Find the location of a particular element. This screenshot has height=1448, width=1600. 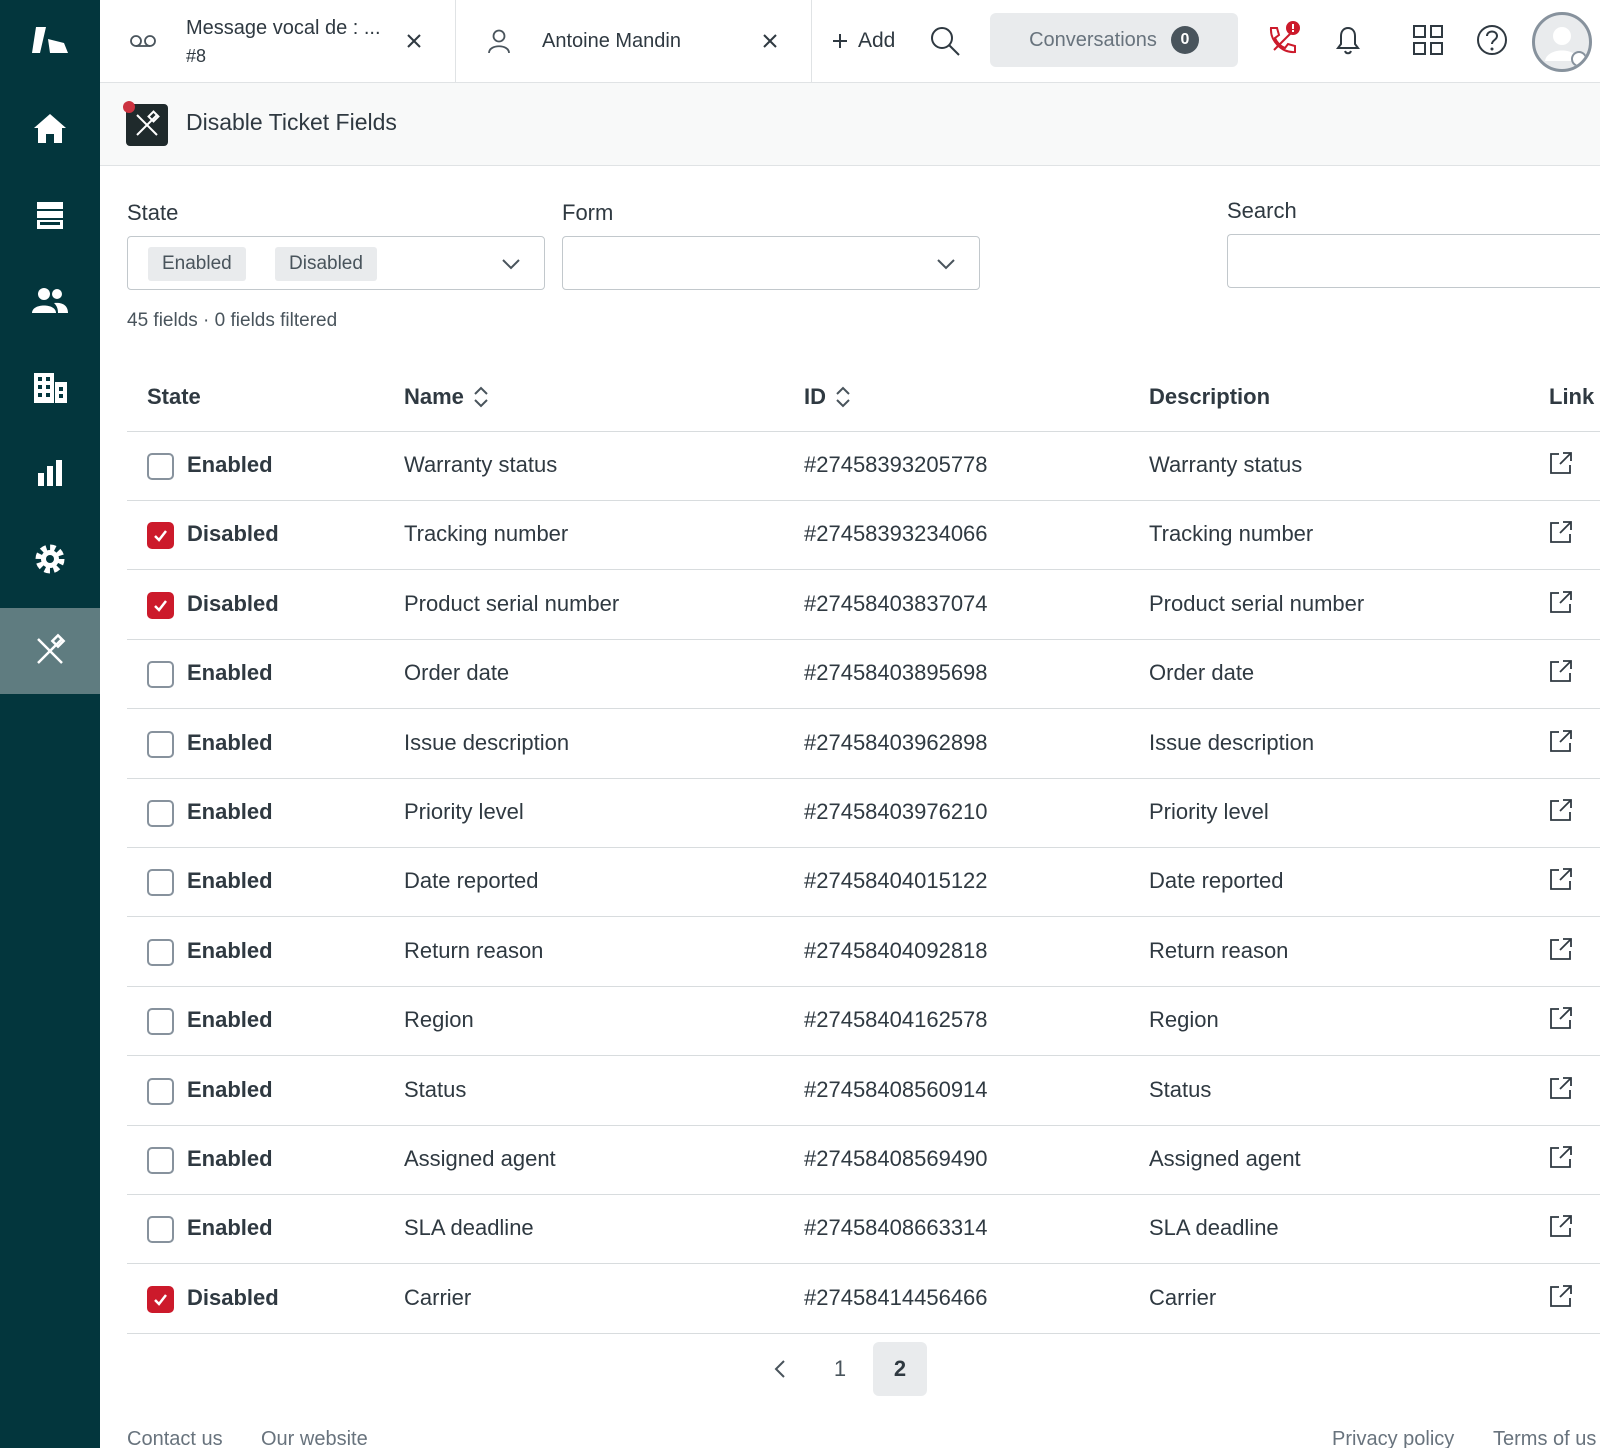

table-row: Enabled Region #27458404162578 Region is located at coordinates (863, 1022).